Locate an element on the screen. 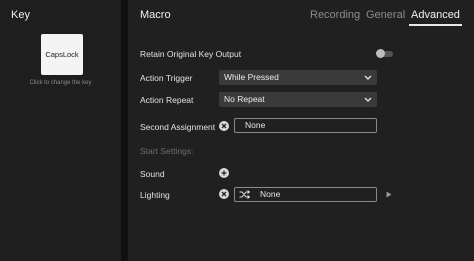  second-assignment-value: None is located at coordinates (255, 125).